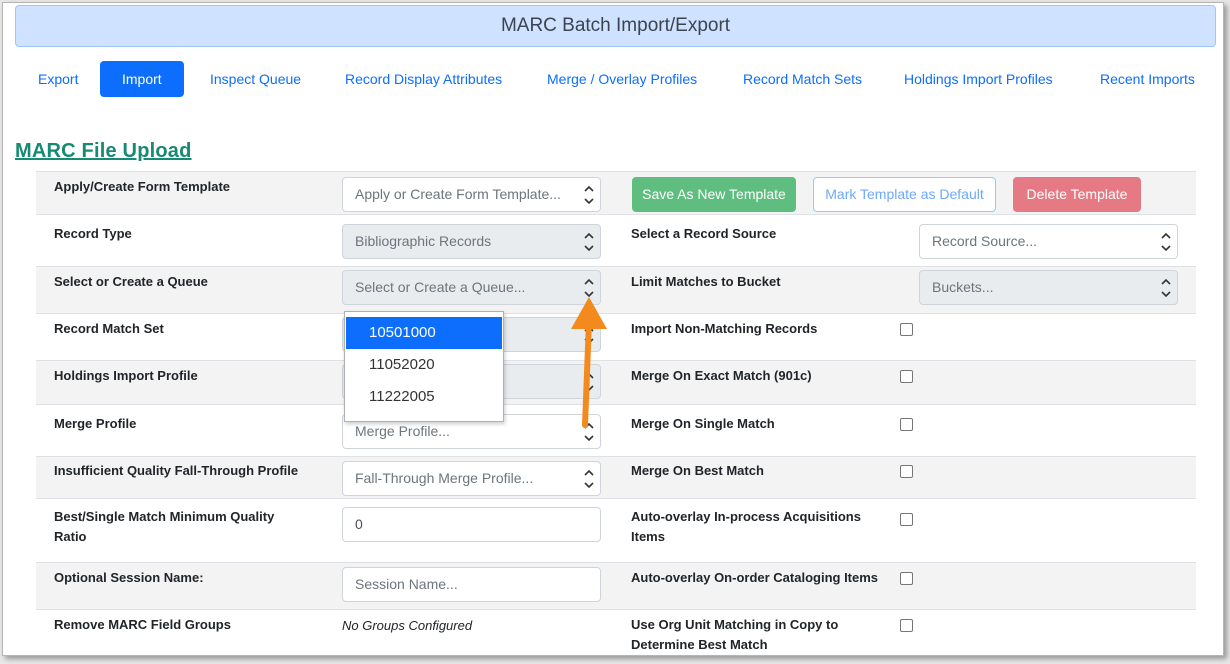 This screenshot has width=1230, height=664. What do you see at coordinates (423, 79) in the screenshot?
I see `tab-record-display-attributes: Record Display Attributes` at bounding box center [423, 79].